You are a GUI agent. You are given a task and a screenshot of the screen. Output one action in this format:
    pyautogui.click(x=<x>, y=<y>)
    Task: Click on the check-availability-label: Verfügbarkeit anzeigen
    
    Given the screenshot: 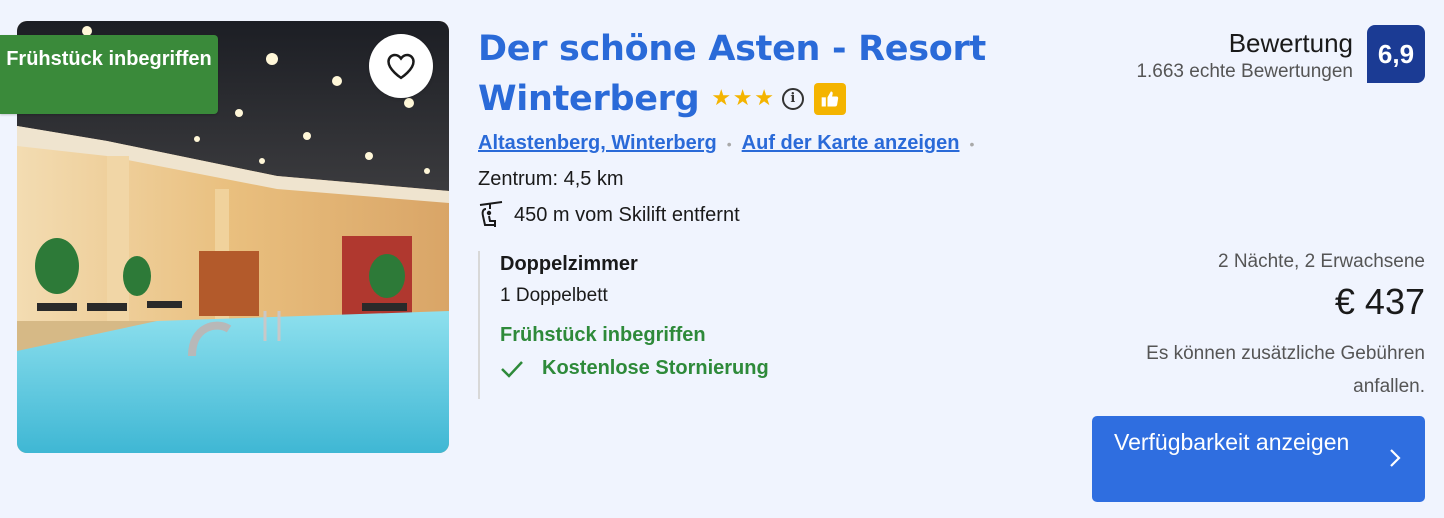 What is the action you would take?
    pyautogui.click(x=1232, y=442)
    